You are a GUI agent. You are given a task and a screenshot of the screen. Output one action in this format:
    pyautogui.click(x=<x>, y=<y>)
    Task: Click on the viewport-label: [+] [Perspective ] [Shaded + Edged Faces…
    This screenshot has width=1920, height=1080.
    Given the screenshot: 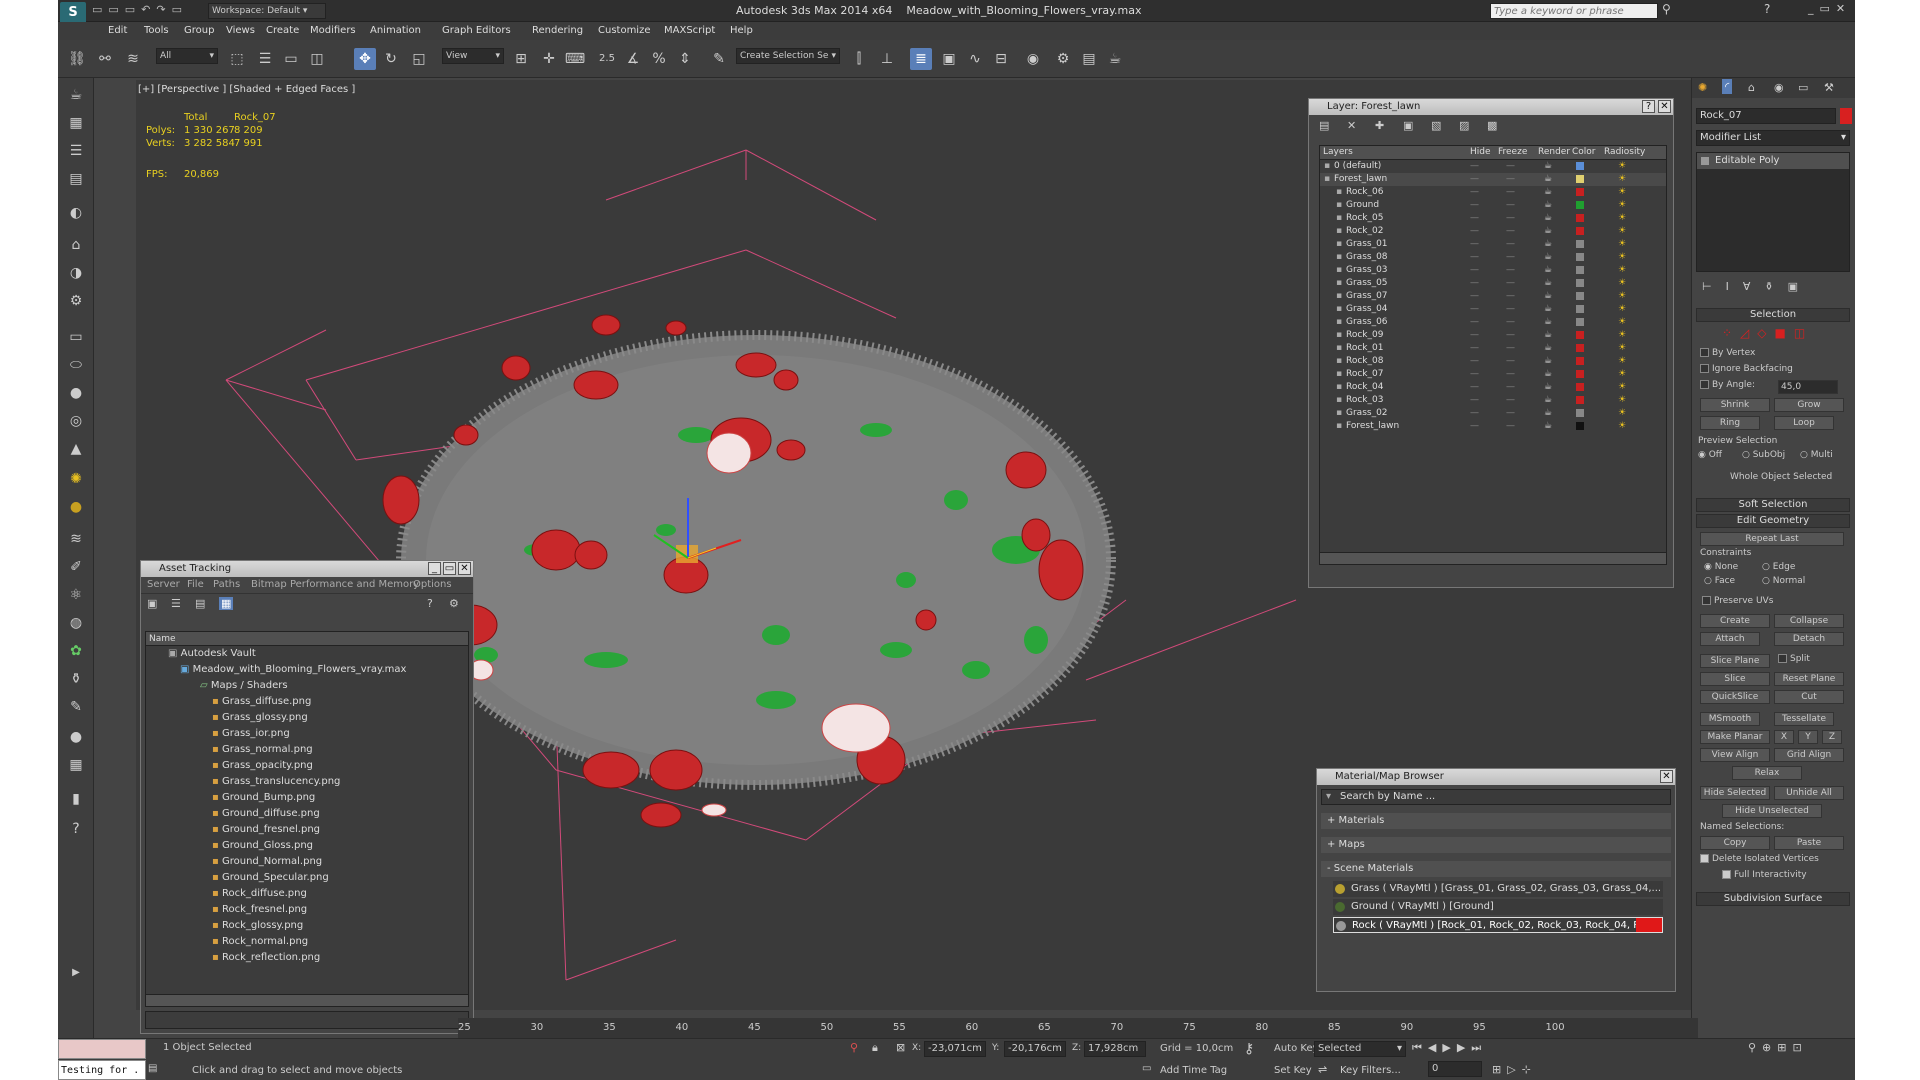 What is the action you would take?
    pyautogui.click(x=246, y=89)
    